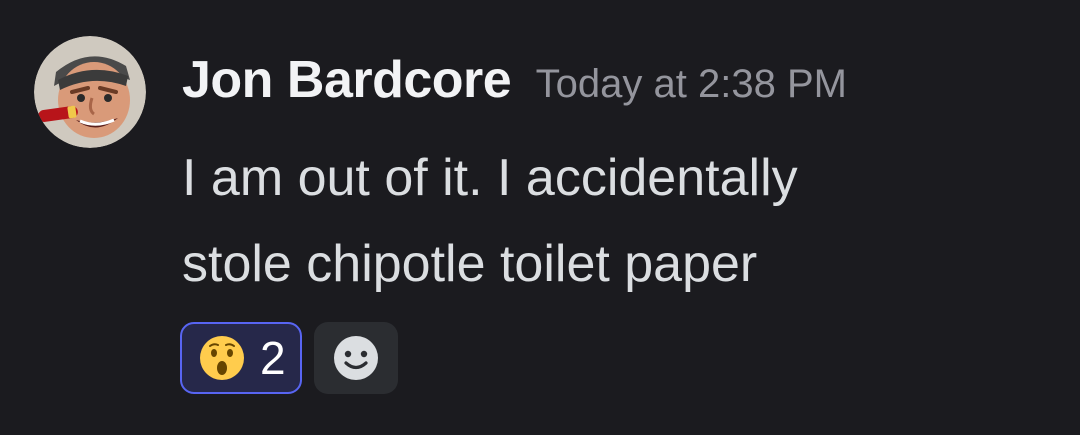 The width and height of the screenshot is (1080, 435). I want to click on timestamp: Today at 2:38 PM, so click(691, 84).